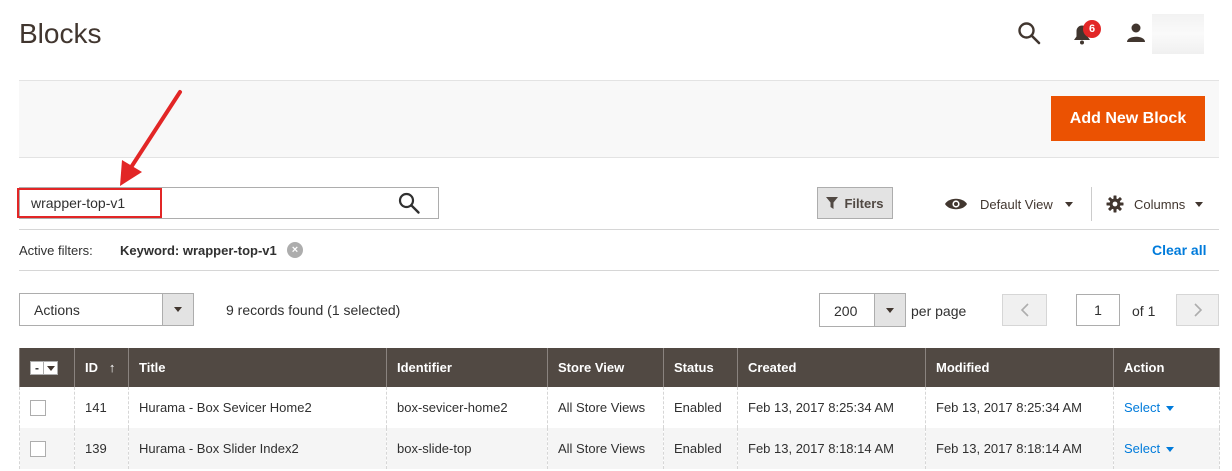 The width and height of the screenshot is (1232, 471). I want to click on funnel-icon, so click(832, 203).